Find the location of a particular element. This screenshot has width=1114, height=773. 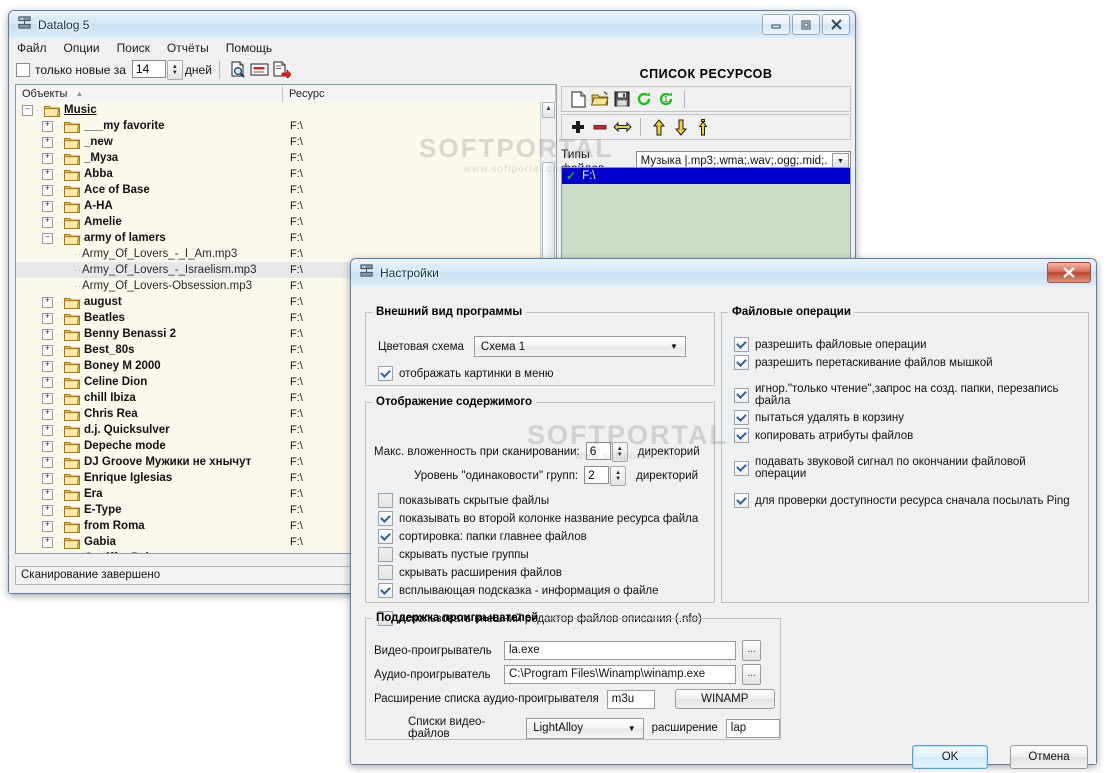

video-ext-input: lap is located at coordinates (753, 728).